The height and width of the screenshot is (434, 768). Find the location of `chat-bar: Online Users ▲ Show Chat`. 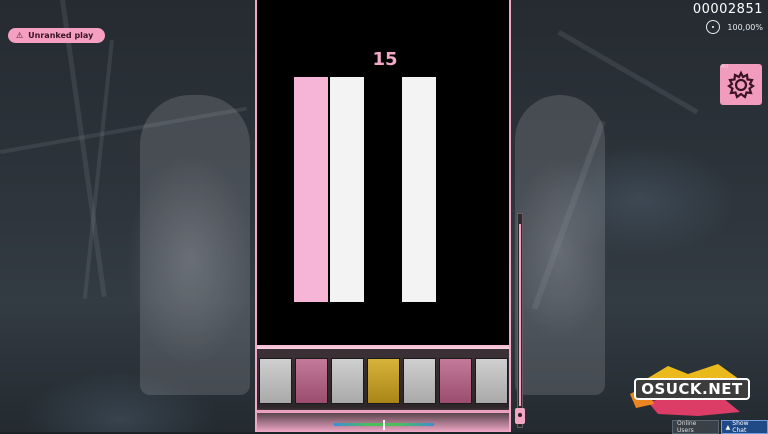

chat-bar: Online Users ▲ Show Chat is located at coordinates (720, 427).